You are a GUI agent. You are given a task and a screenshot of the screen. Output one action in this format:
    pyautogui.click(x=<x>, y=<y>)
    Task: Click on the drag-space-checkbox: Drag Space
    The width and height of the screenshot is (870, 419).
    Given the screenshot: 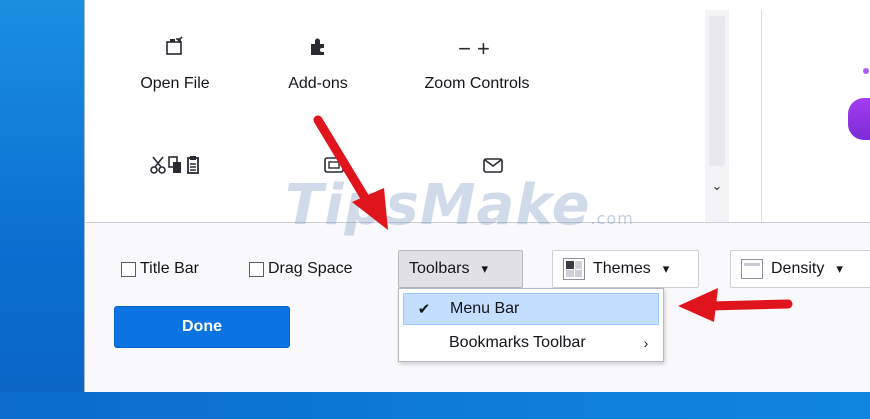 What is the action you would take?
    pyautogui.click(x=301, y=269)
    